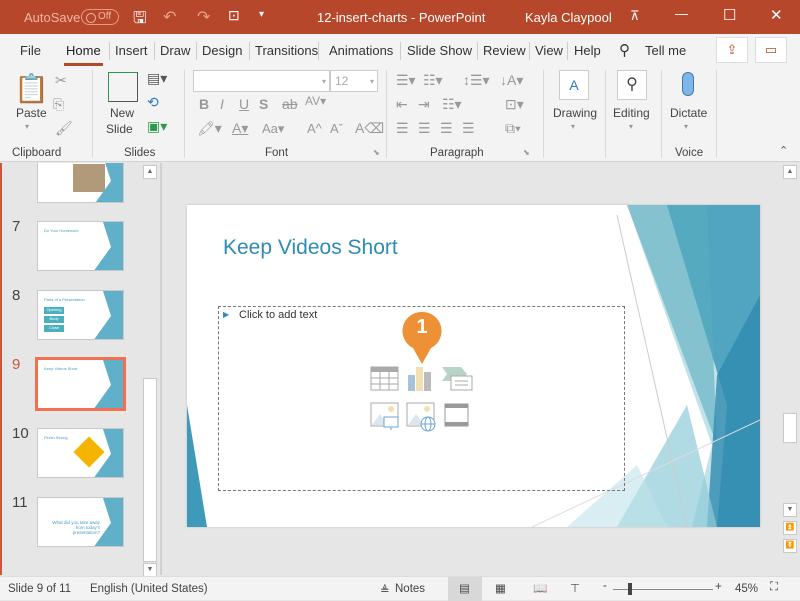  Describe the element at coordinates (686, 126) in the screenshot. I see `dictate-dropdown-icon: ▾` at that location.